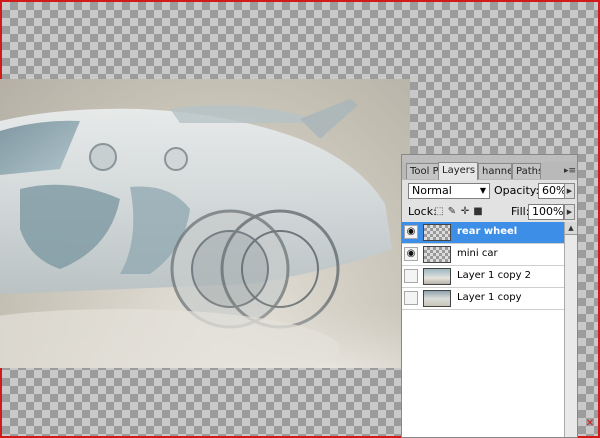  What do you see at coordinates (489, 212) in the screenshot?
I see `lock-fill-row: Lock: ⬚ ✎ ✛ ■ Fill: 100% ▶` at bounding box center [489, 212].